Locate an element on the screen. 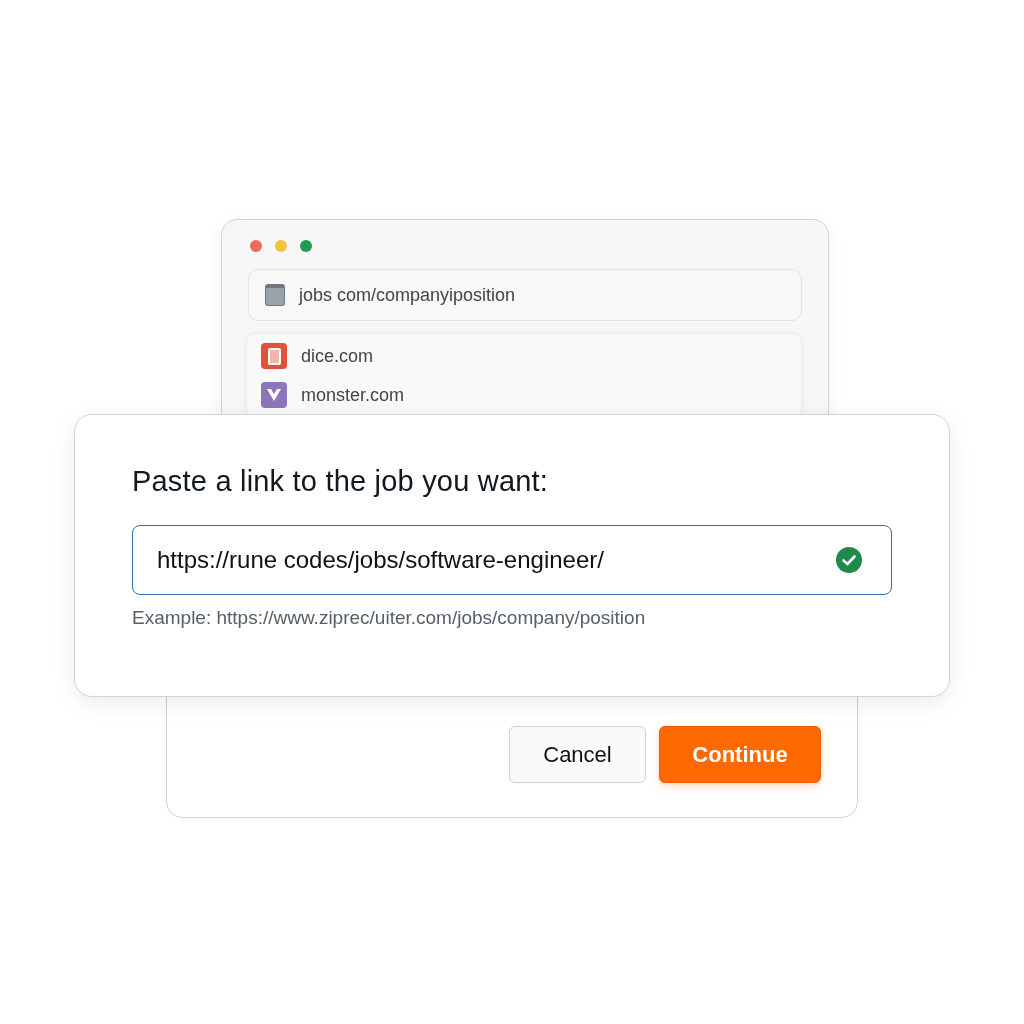  maximize-icon is located at coordinates (306, 246).